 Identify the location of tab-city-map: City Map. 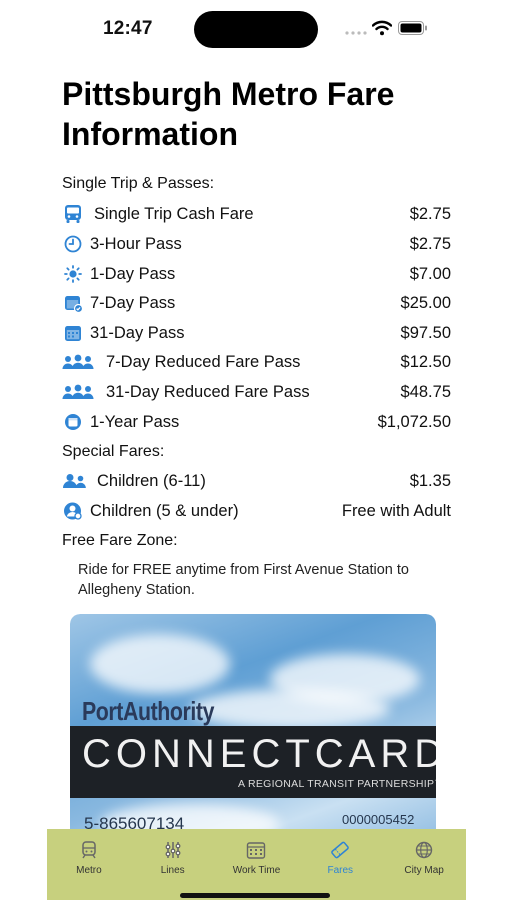
(424, 864).